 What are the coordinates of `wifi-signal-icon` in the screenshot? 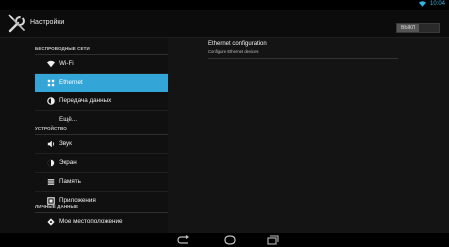 It's located at (422, 4).